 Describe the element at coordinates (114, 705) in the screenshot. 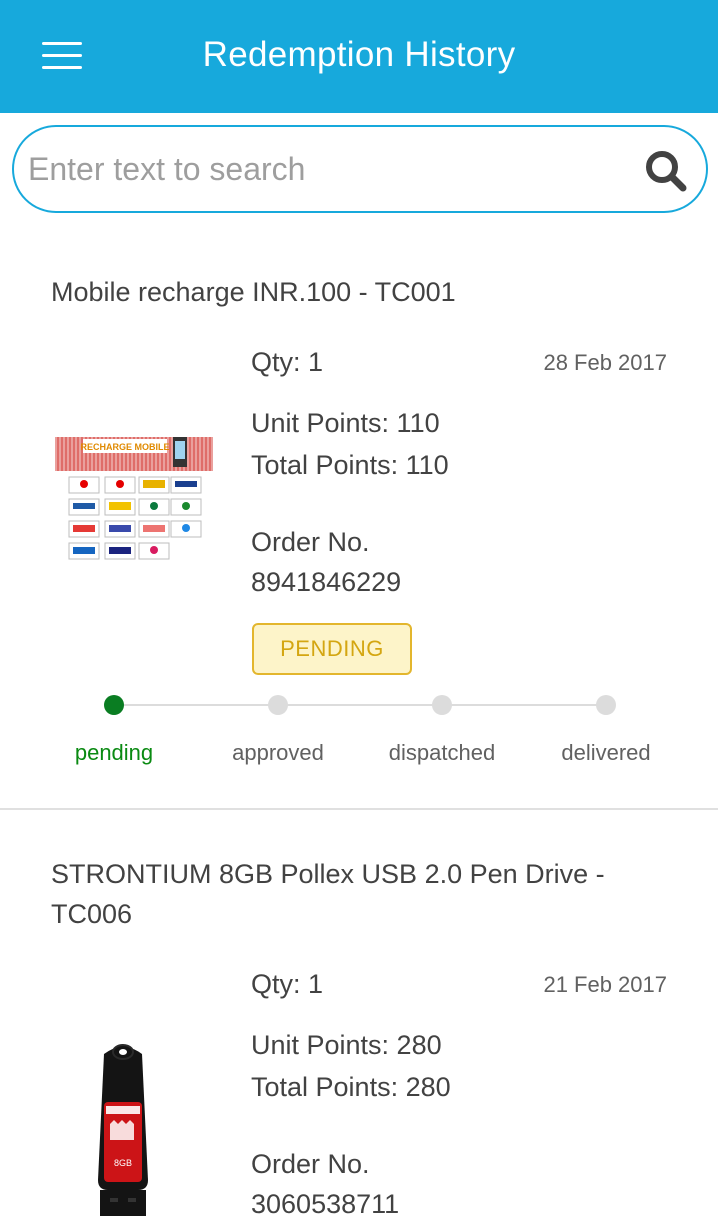

I see `step-dot-pending` at that location.